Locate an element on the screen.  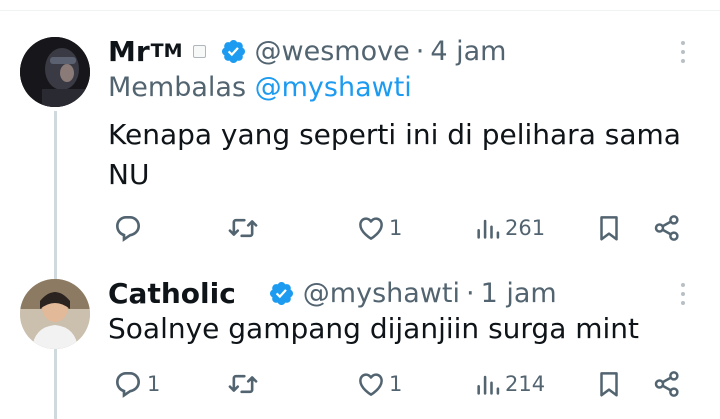
views-button: 214 is located at coordinates (509, 384).